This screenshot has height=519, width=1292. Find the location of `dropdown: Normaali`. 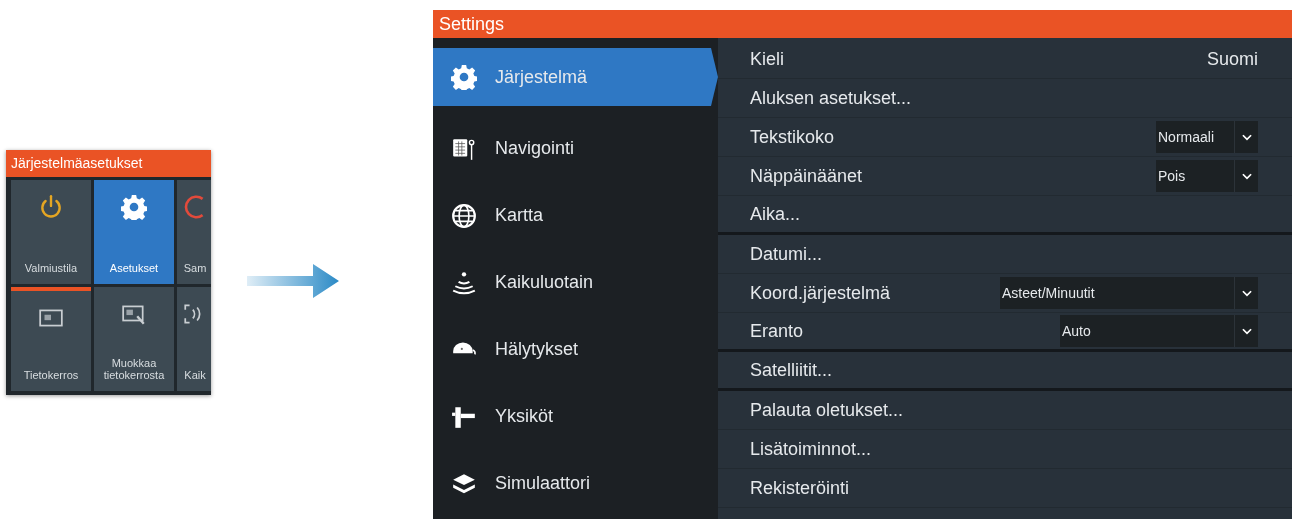

dropdown: Normaali is located at coordinates (1207, 137).